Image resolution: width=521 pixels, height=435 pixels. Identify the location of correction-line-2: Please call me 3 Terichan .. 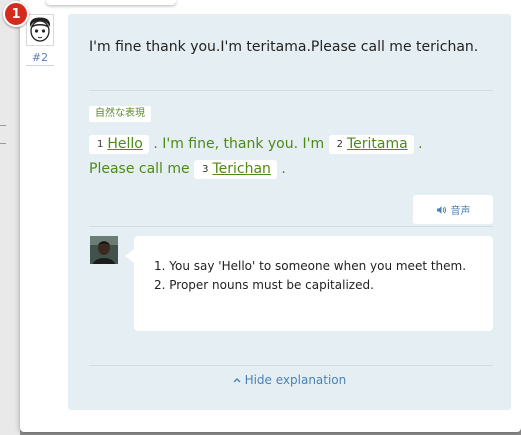
(289, 169).